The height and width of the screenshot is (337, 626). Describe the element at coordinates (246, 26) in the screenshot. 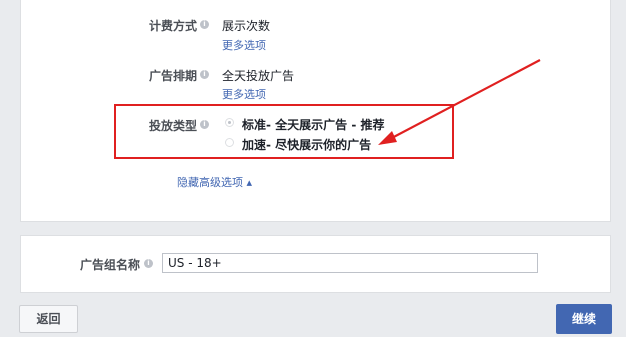

I see `billing-value: 展示次数` at that location.